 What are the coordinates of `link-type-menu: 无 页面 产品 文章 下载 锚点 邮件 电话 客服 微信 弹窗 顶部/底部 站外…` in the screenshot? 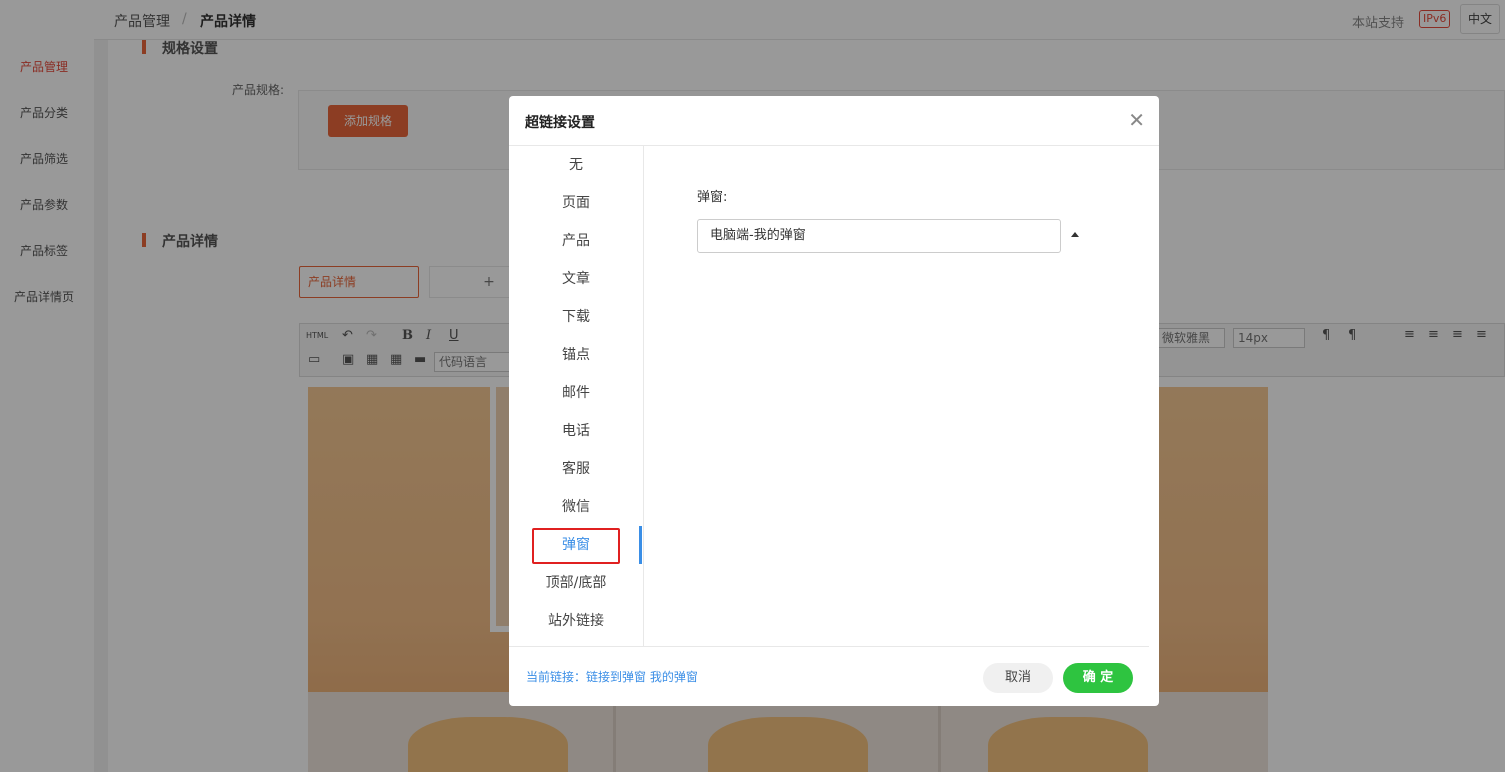 It's located at (576, 396).